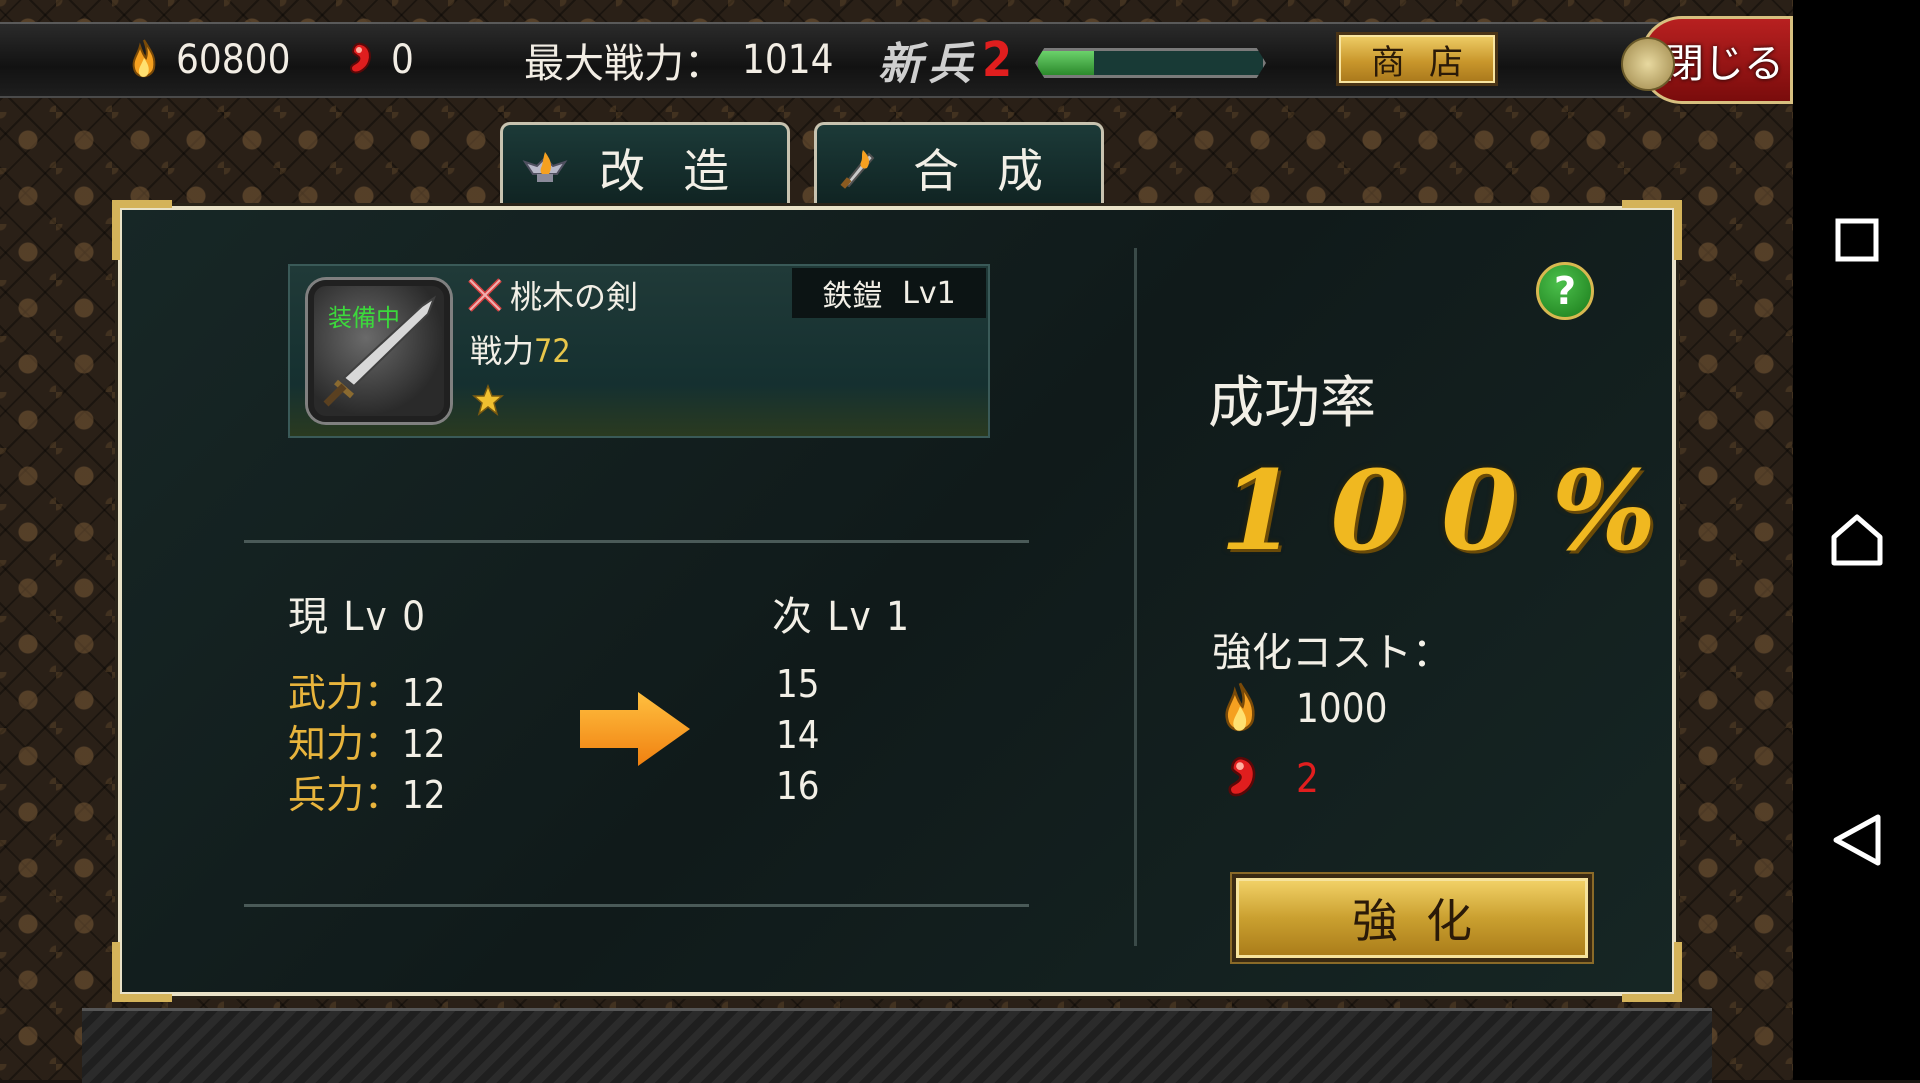 The image size is (1920, 1083). I want to click on item-power: 戦力72, so click(520, 349).